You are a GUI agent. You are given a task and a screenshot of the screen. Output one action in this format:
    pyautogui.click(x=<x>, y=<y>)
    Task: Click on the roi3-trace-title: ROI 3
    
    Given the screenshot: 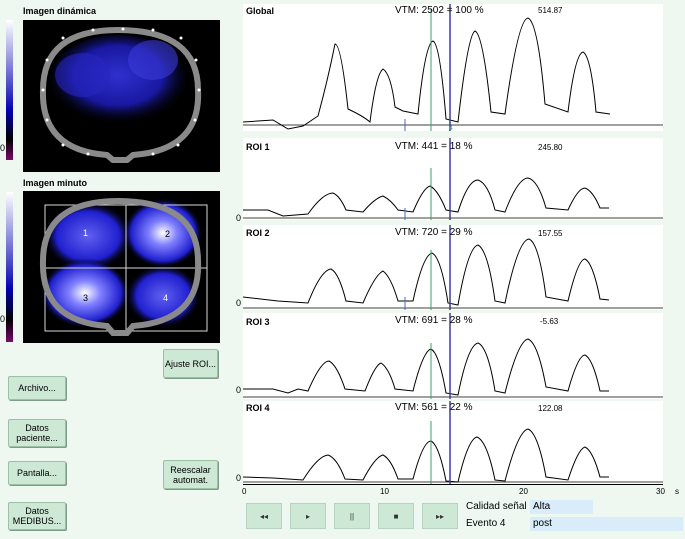 What is the action you would take?
    pyautogui.click(x=258, y=322)
    